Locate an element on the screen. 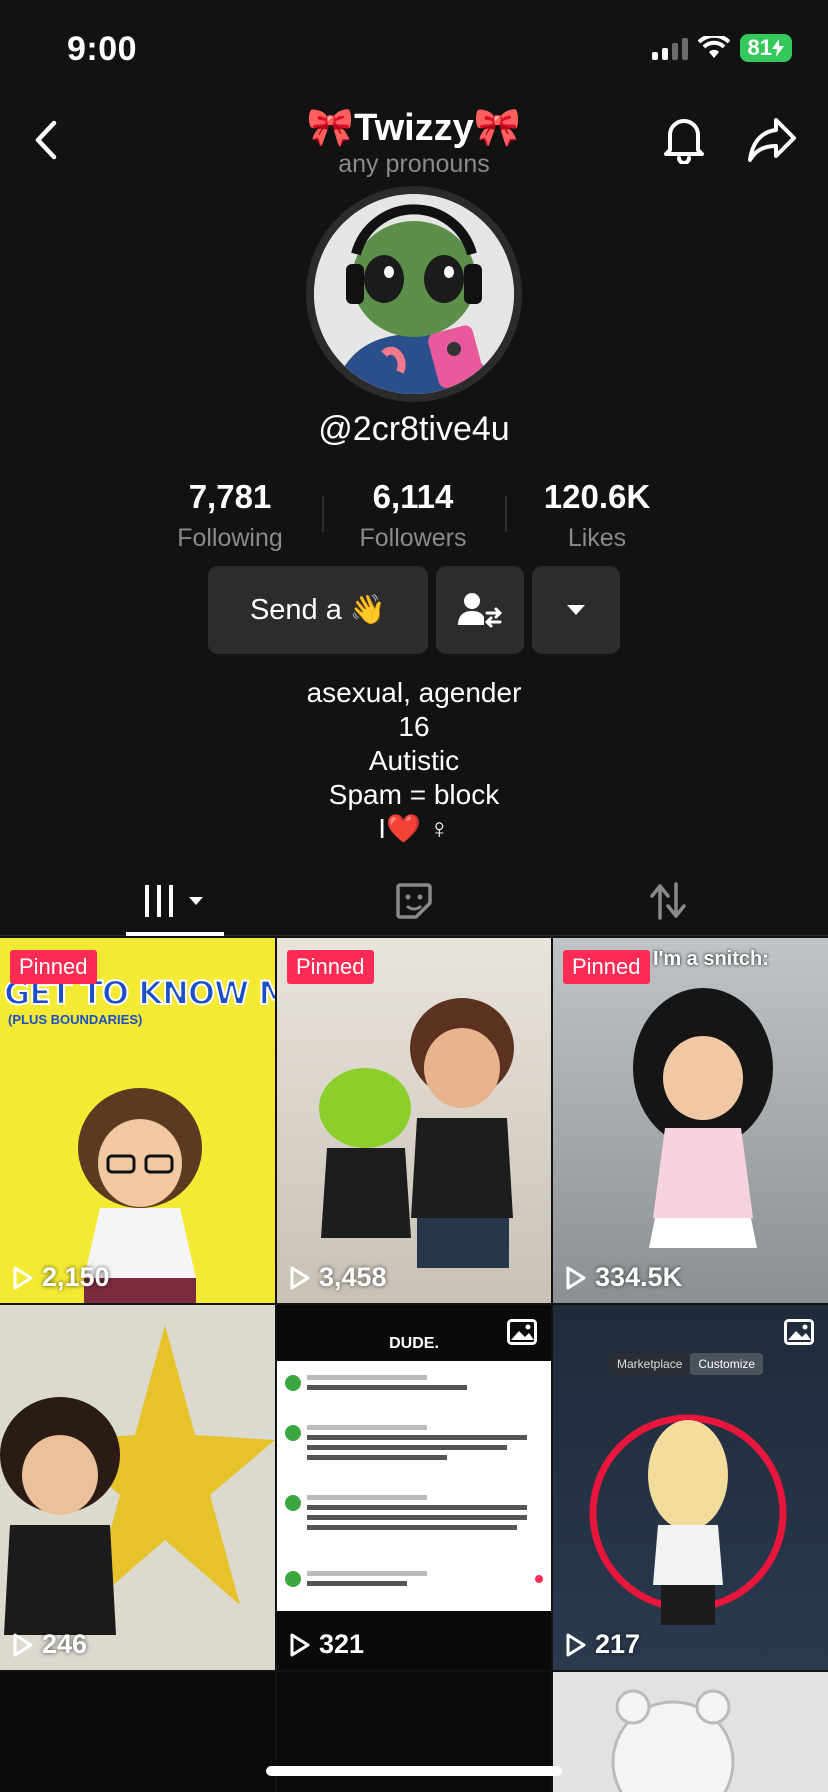 The height and width of the screenshot is (1792, 828). battery-level: 81 is located at coordinates (759, 47).